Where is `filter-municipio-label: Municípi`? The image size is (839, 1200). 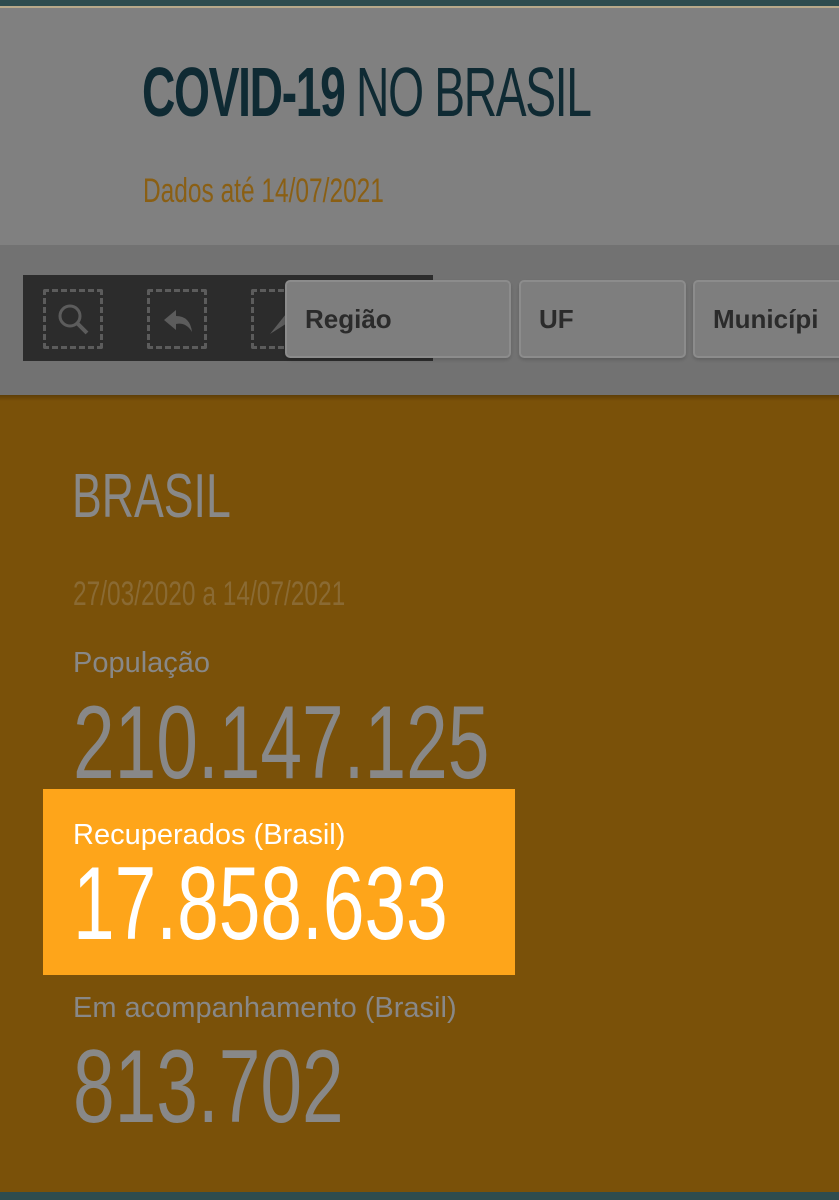 filter-municipio-label: Municípi is located at coordinates (766, 319).